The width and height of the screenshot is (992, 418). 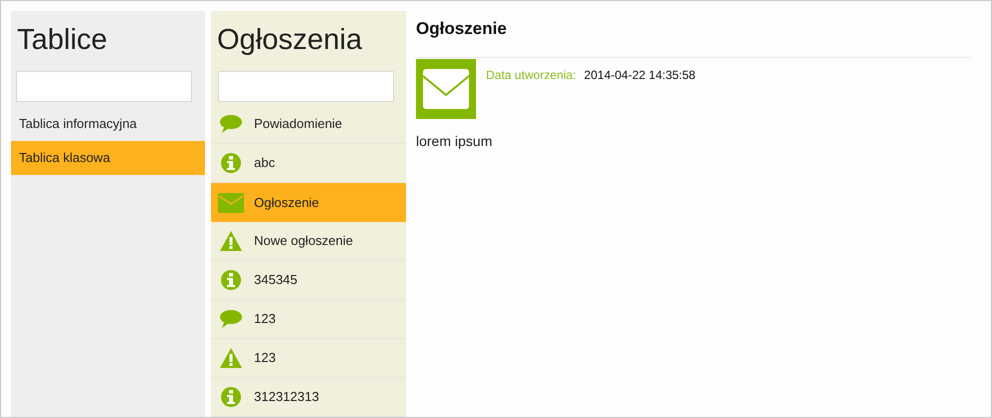 I want to click on panel-title: Tablice, so click(x=62, y=40).